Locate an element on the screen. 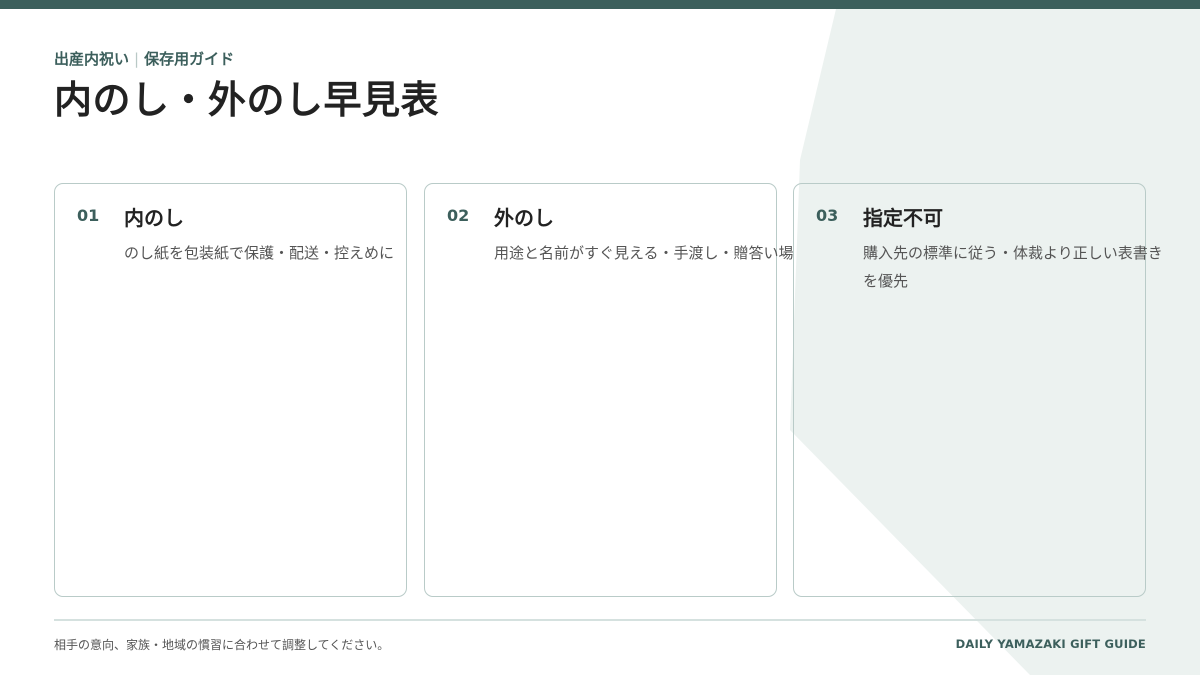 Image resolution: width=1200 pixels, height=675 pixels. footer-brand: DAILY YAMAZAKI GIFT GUIDE is located at coordinates (1050, 644).